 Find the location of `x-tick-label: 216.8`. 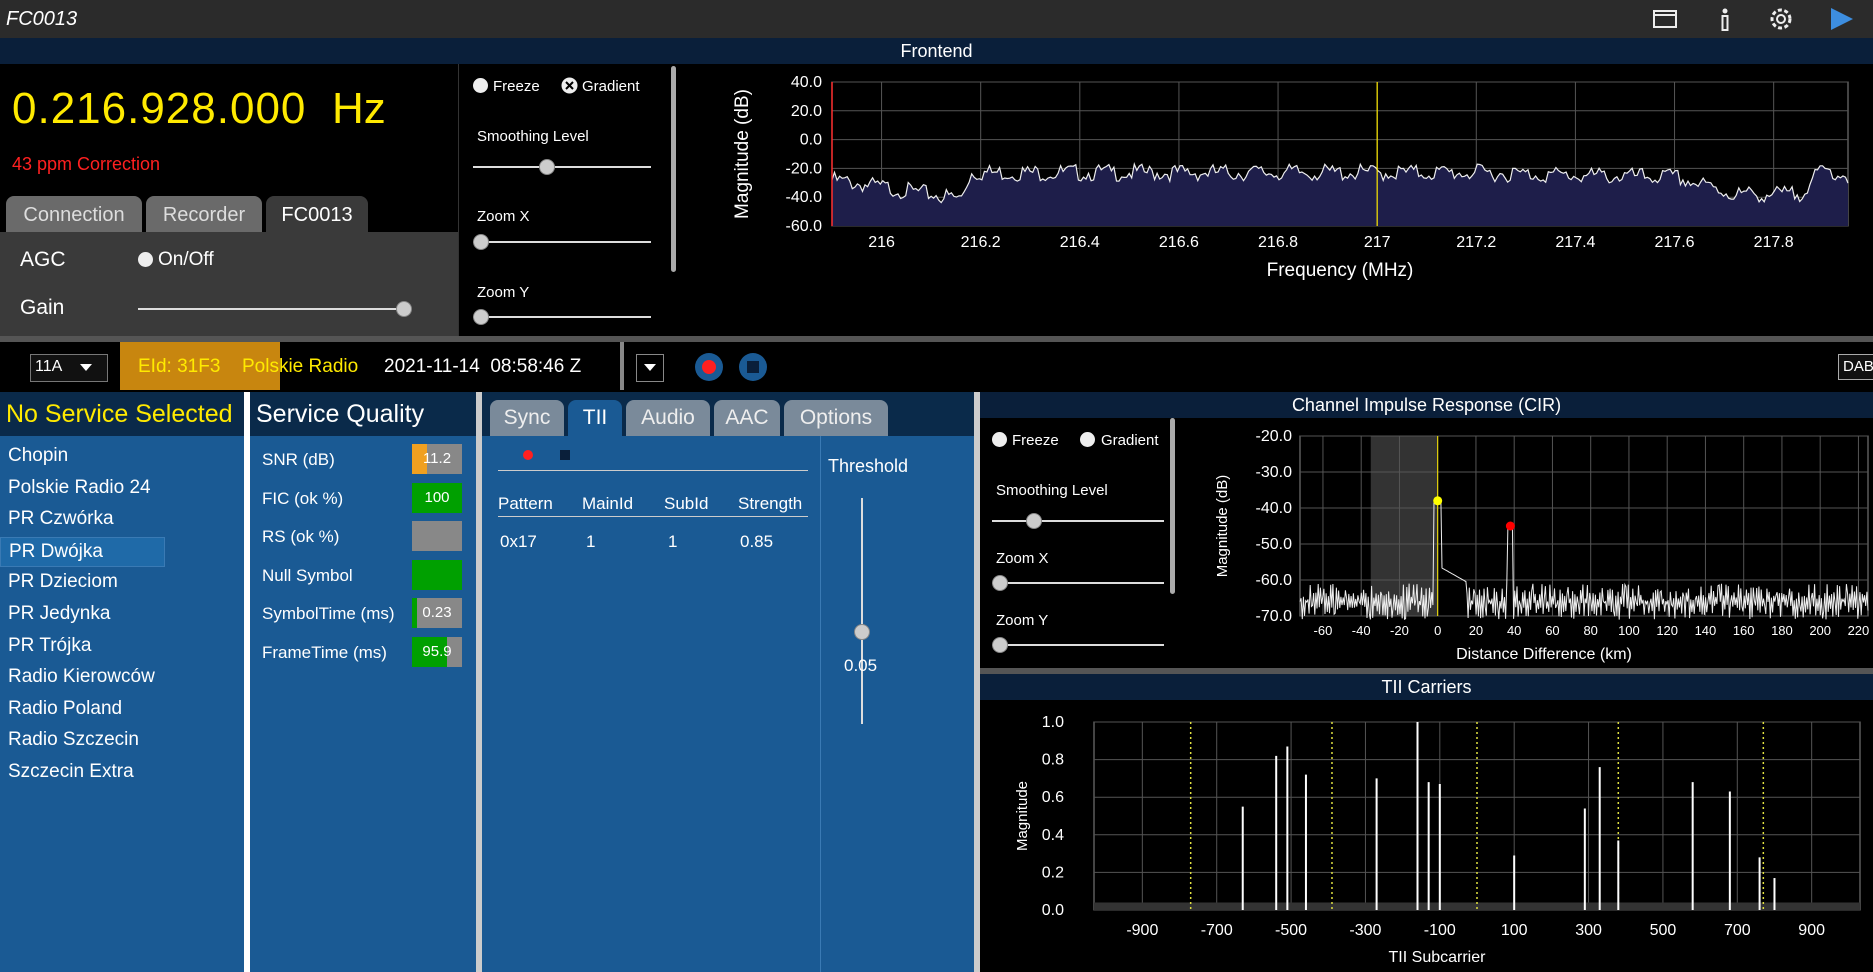

x-tick-label: 216.8 is located at coordinates (1278, 242).